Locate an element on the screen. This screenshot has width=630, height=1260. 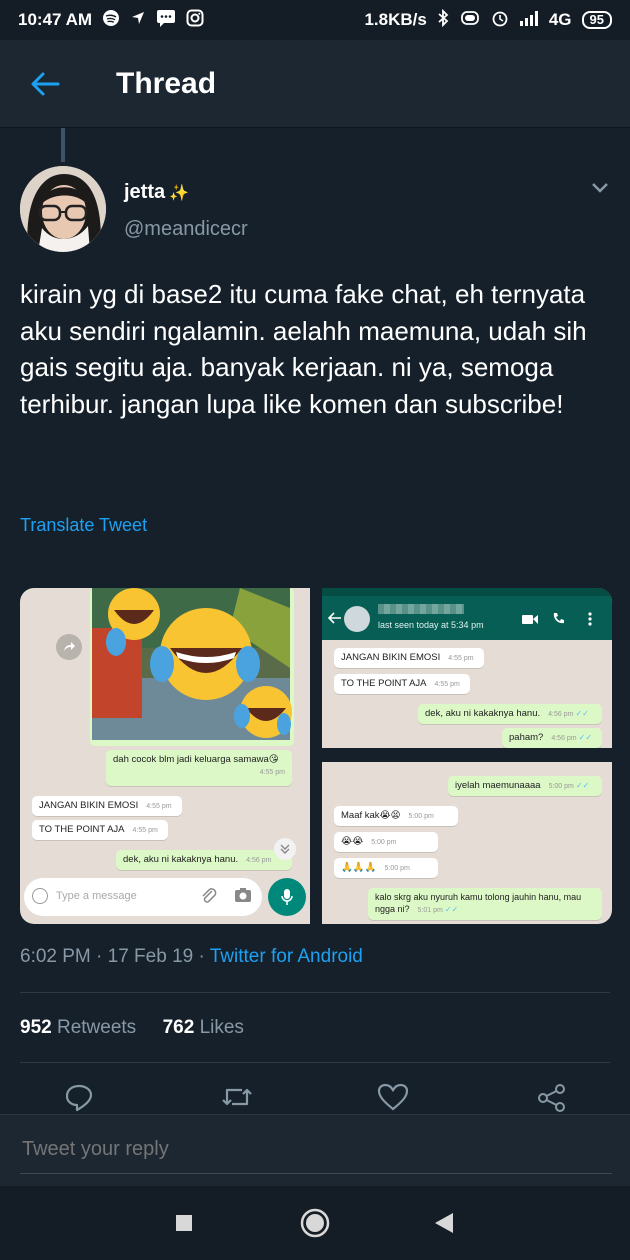
status-bar: 10:47 AM 1.8KB/s 4G 95 is located at coordinates (315, 20).